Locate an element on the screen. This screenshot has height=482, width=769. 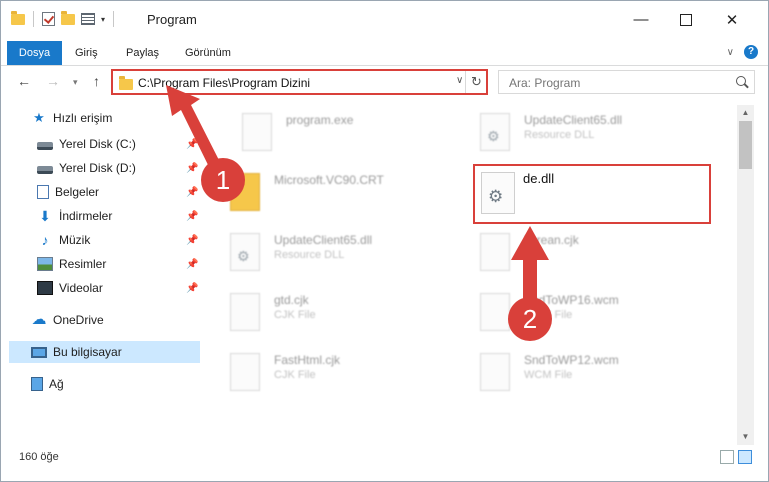
file-item: korean.cjk is located at coordinates (586, 253).